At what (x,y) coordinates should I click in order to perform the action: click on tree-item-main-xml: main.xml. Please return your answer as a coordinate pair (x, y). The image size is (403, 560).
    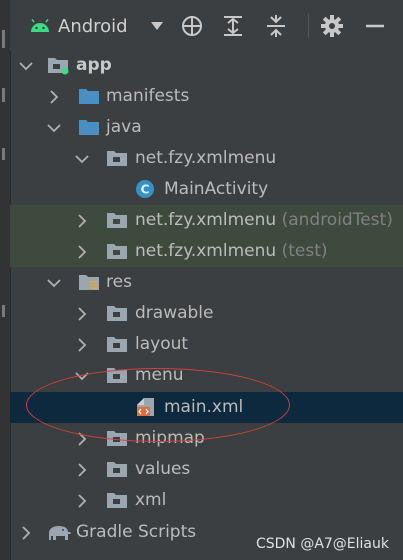
    Looking at the image, I should click on (206, 407).